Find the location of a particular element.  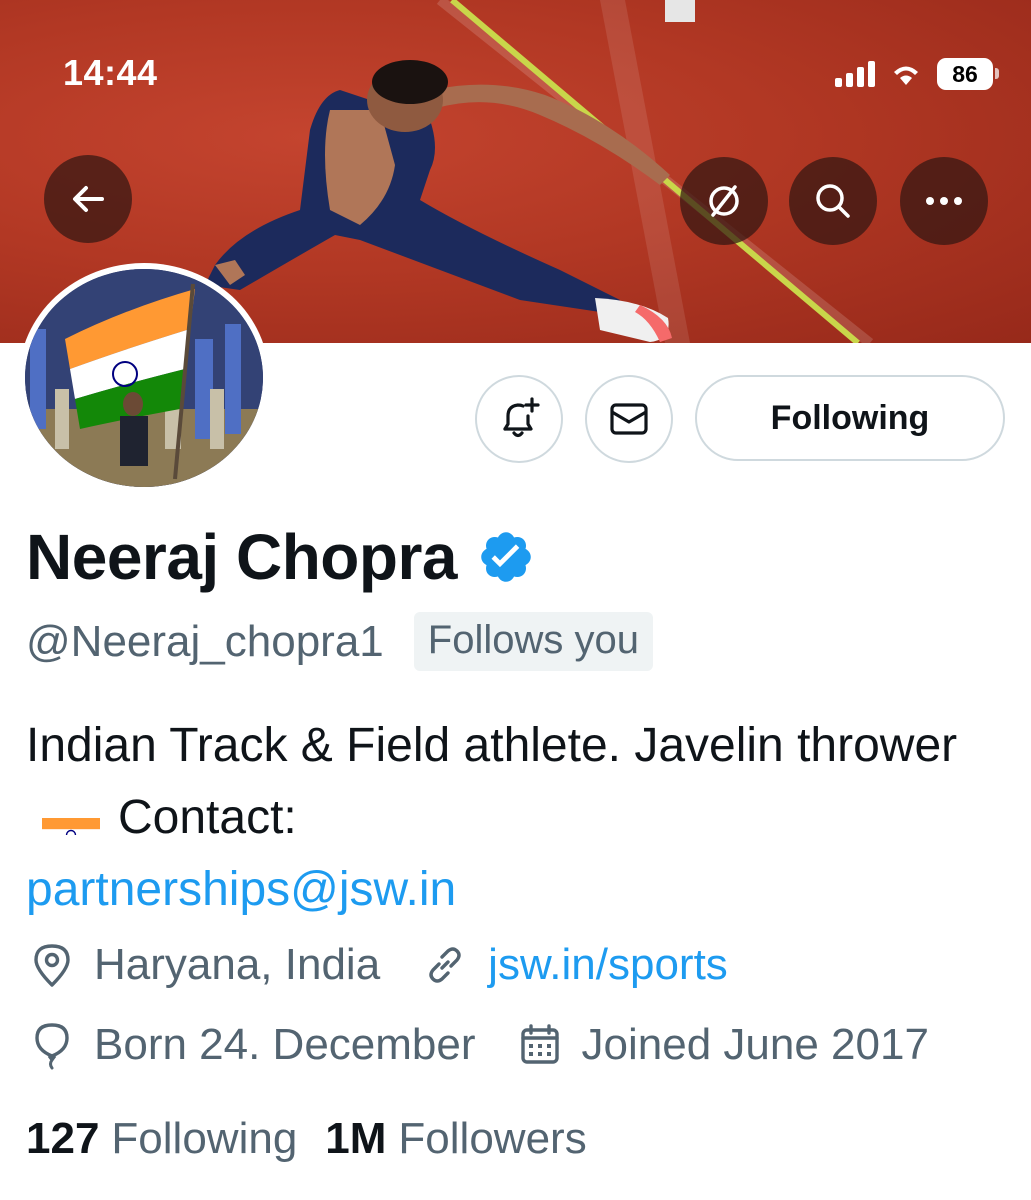

bio-email-link: partnerships@jsw.in is located at coordinates (241, 889).